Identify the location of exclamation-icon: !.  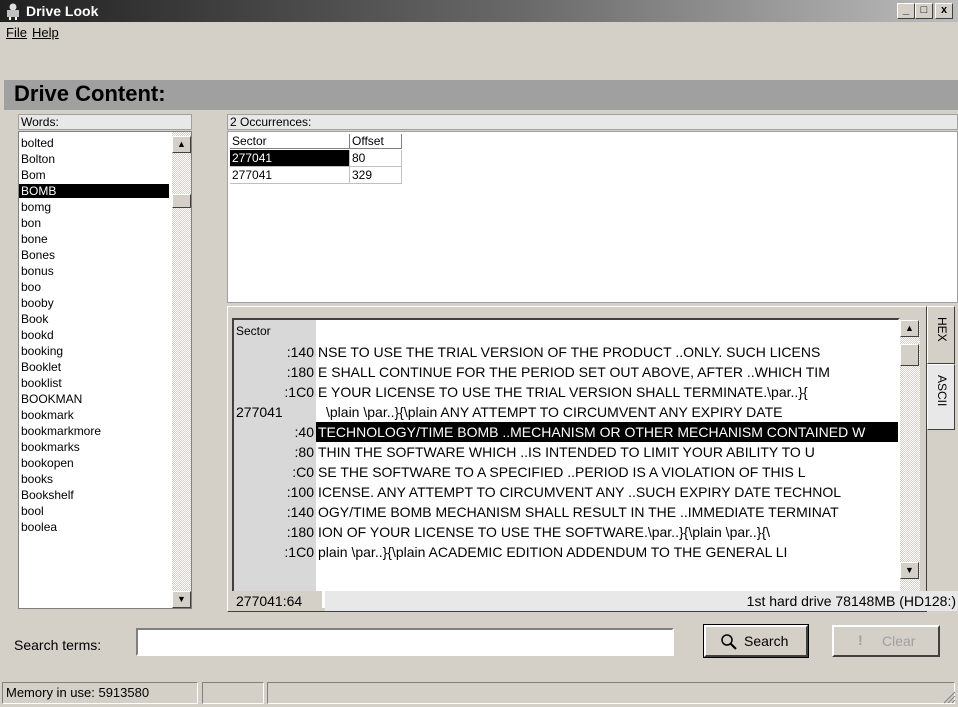
(860, 640).